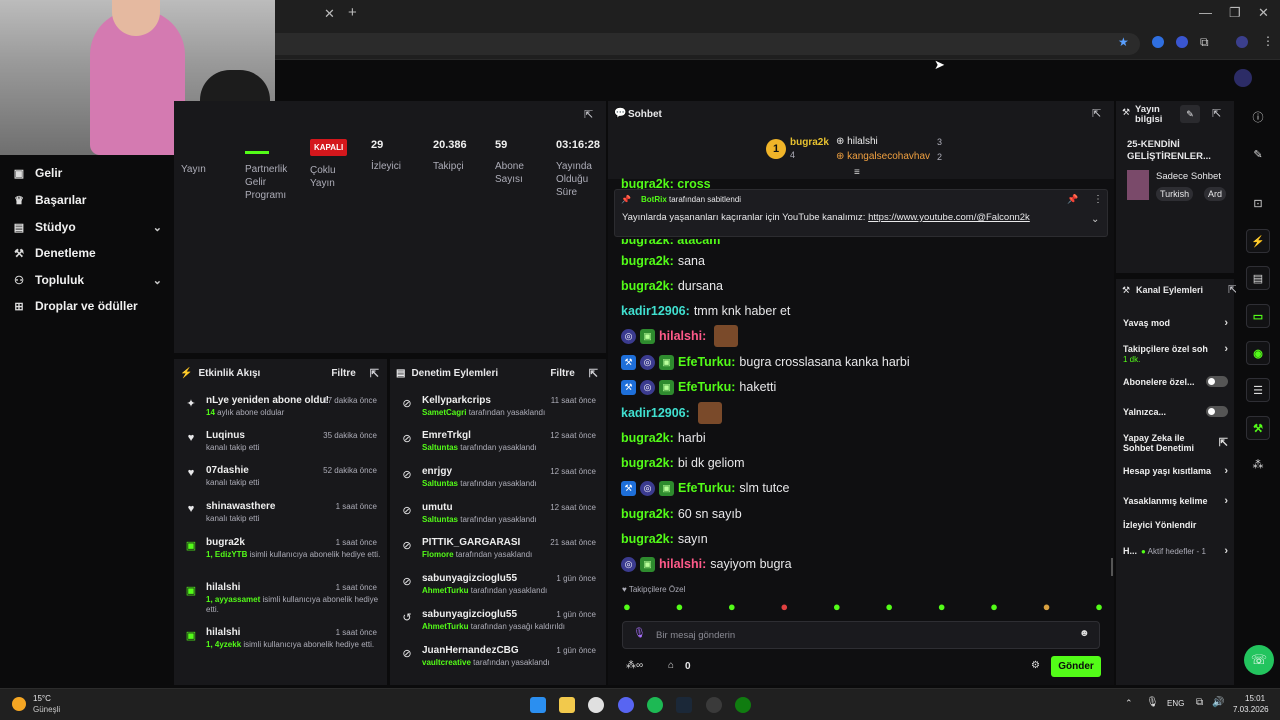 Image resolution: width=1280 pixels, height=720 pixels. Describe the element at coordinates (1243, 78) in the screenshot. I see `user-avatar` at that location.